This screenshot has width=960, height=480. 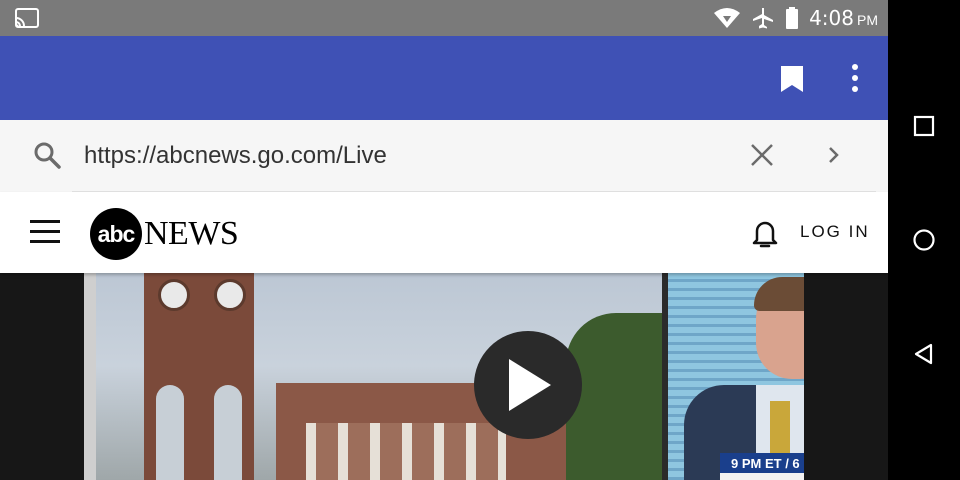 I want to click on clear-icon, so click(x=762, y=155).